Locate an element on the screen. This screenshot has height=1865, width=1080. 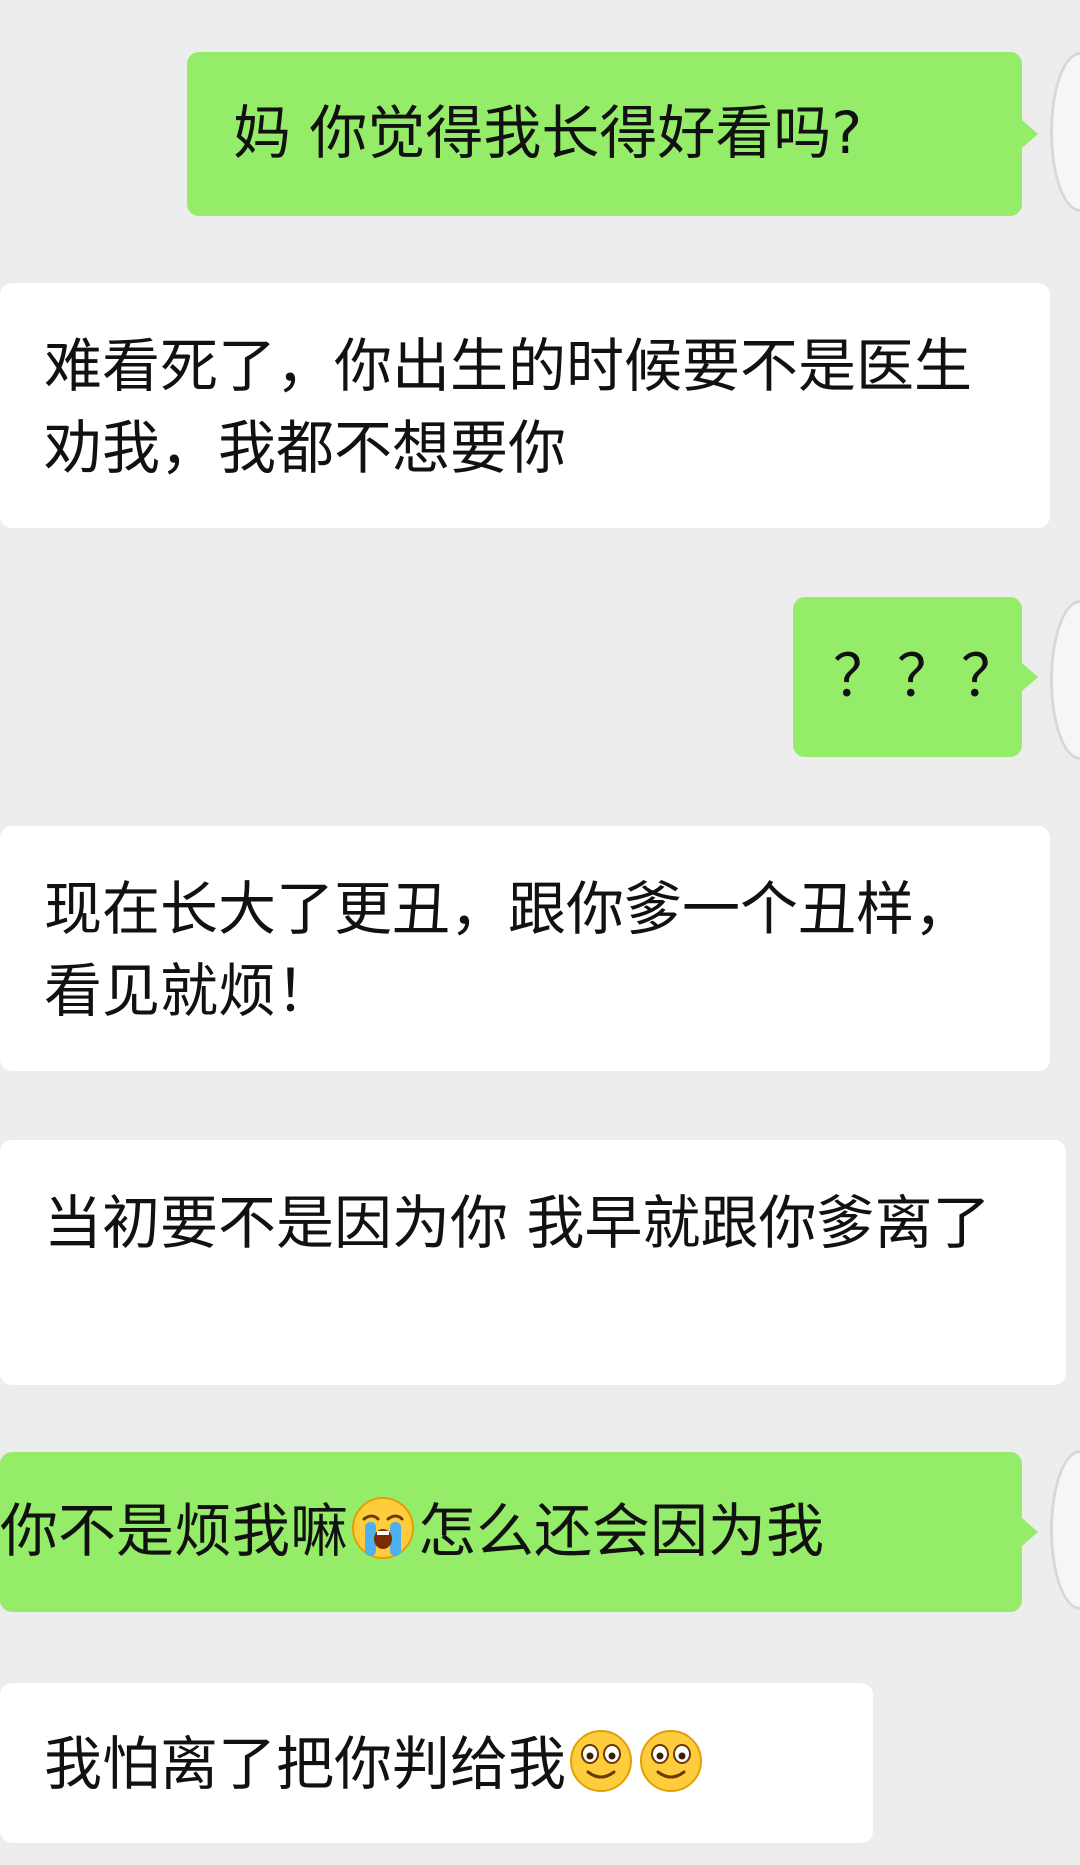
message-text: ？？？ is located at coordinates (929, 676).